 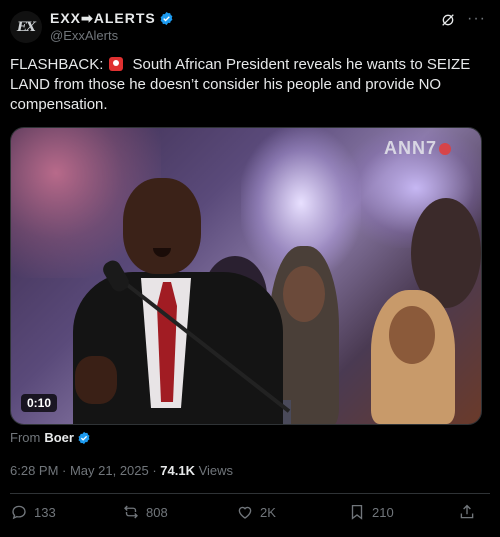 I want to click on reply-count: 133, so click(x=45, y=512).